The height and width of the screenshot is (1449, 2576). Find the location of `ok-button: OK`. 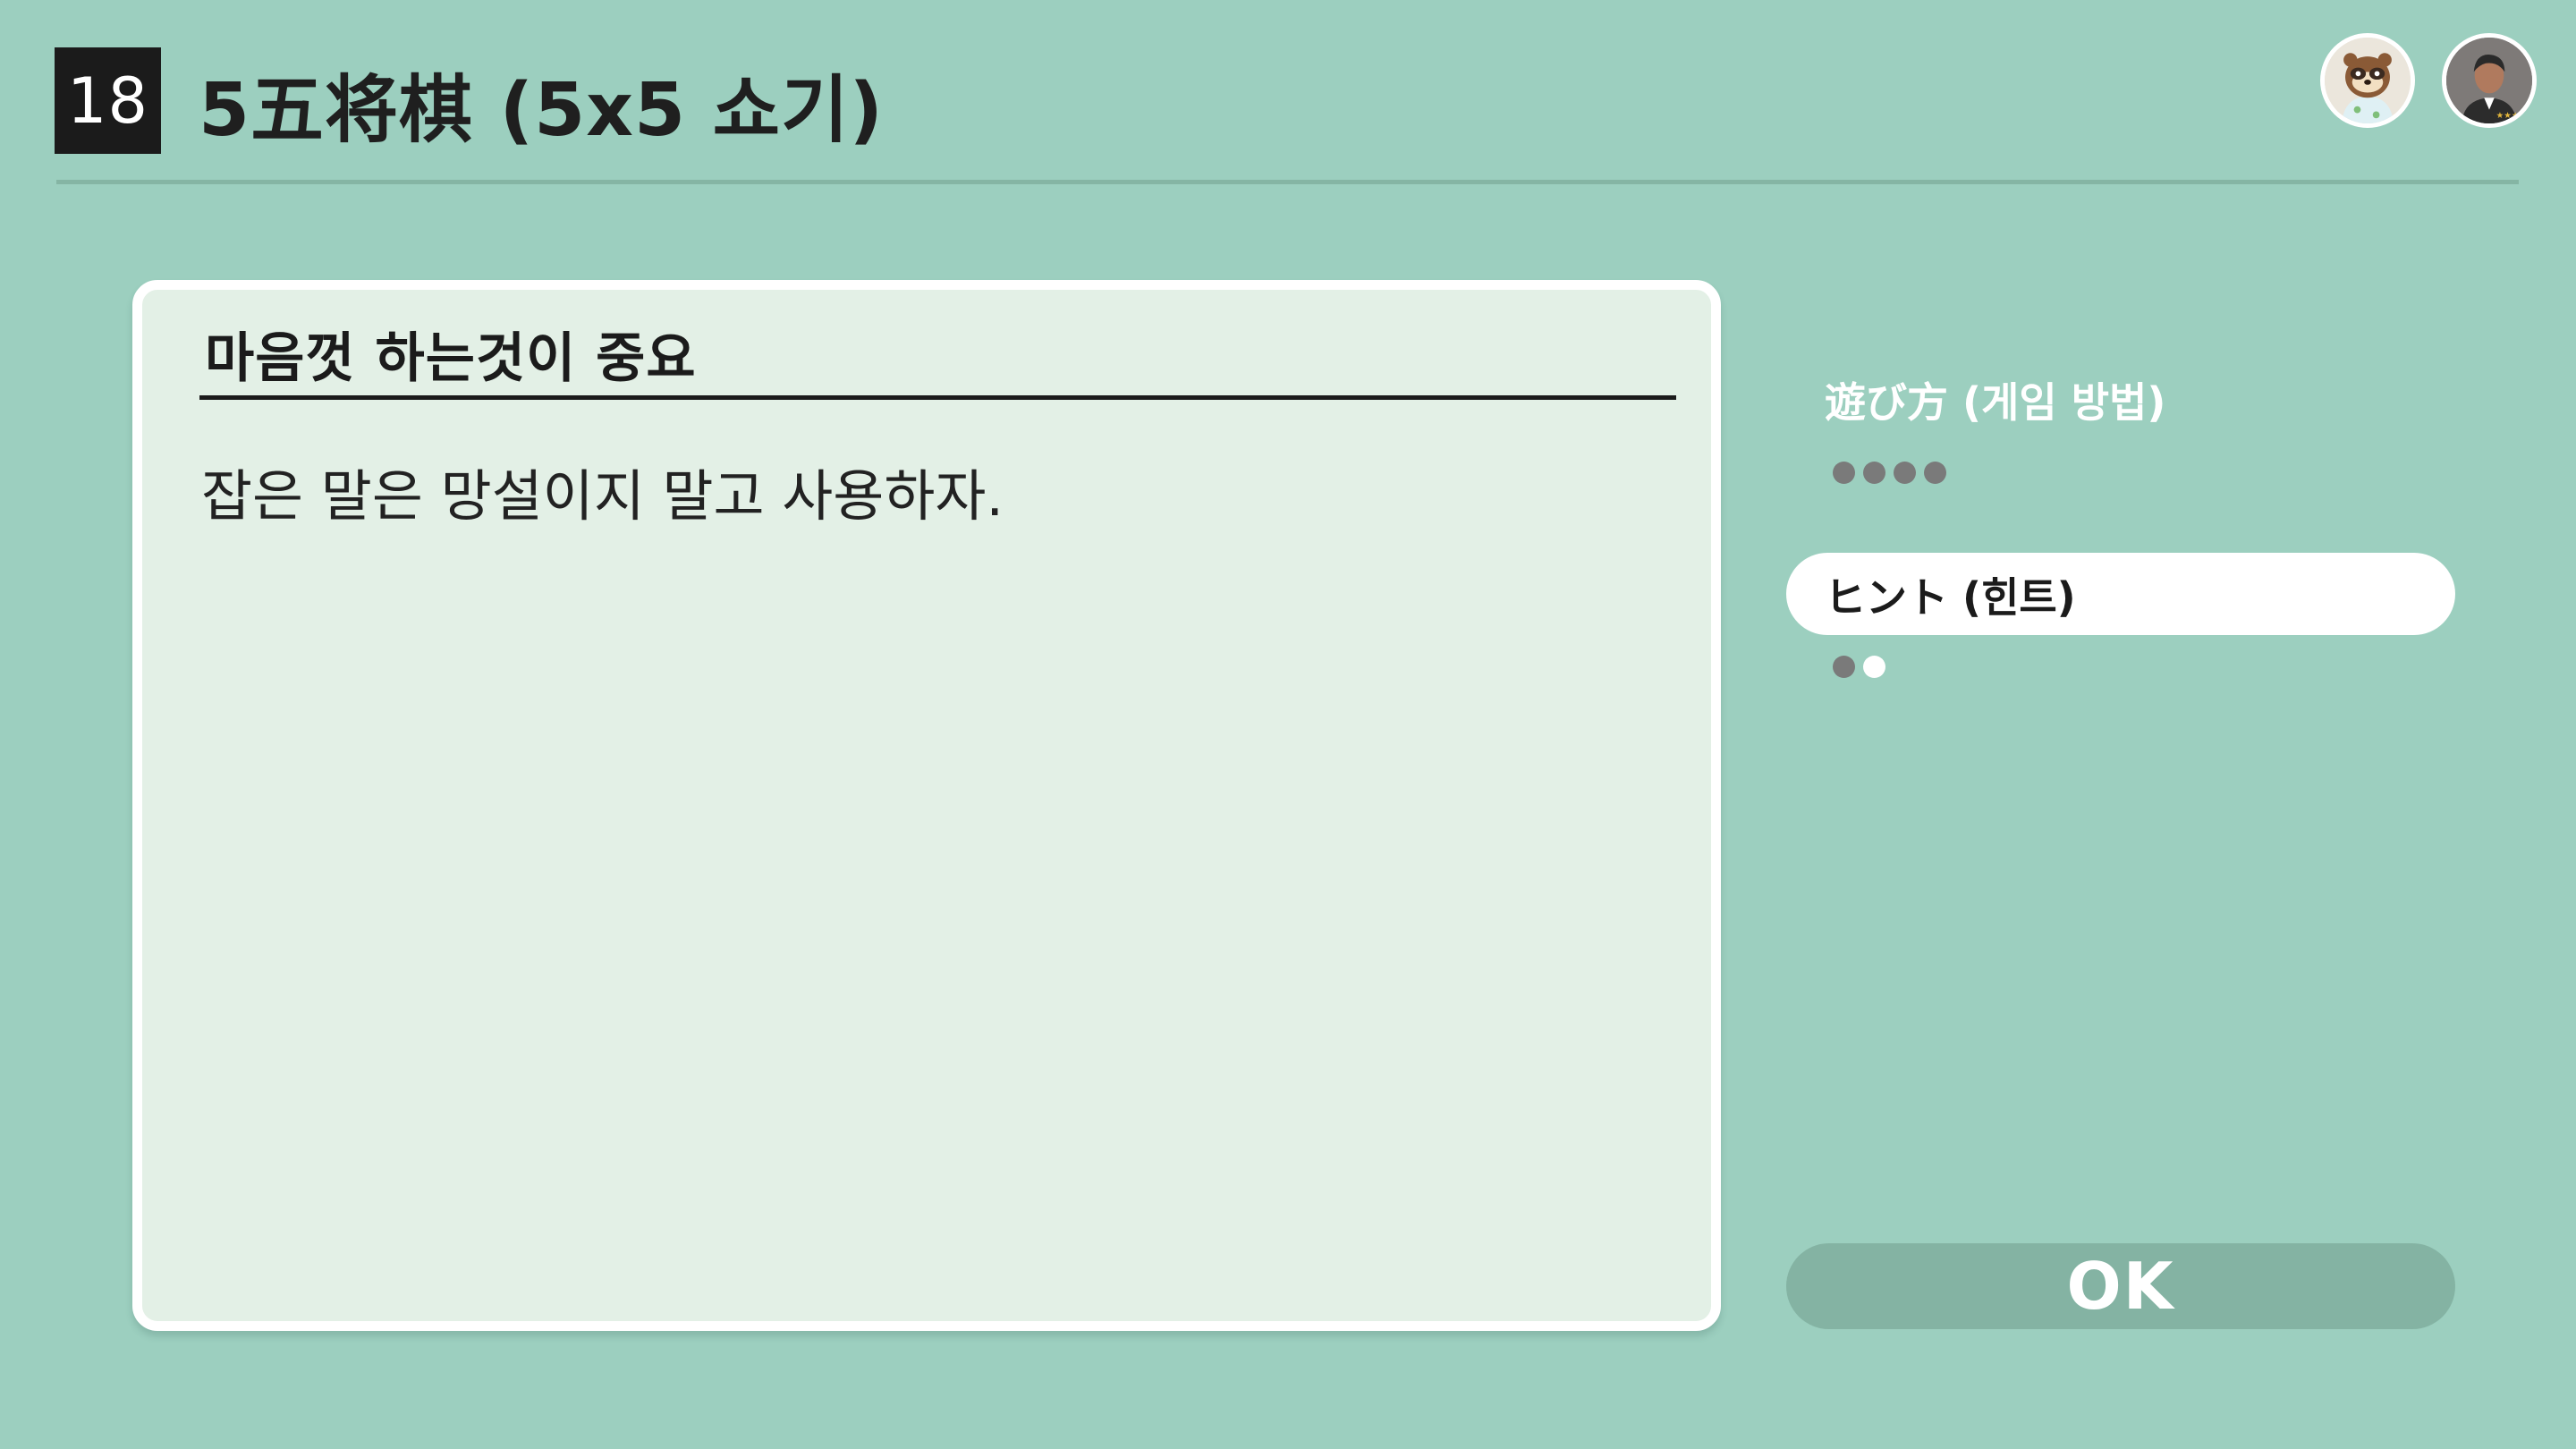

ok-button: OK is located at coordinates (2120, 1286).